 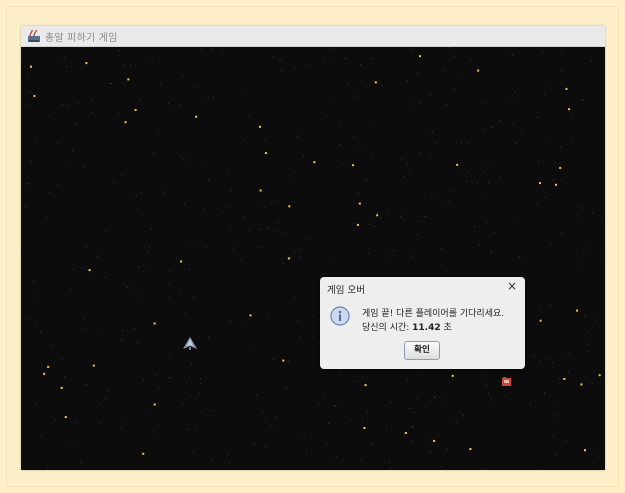 I want to click on close-icon: ×, so click(x=512, y=286).